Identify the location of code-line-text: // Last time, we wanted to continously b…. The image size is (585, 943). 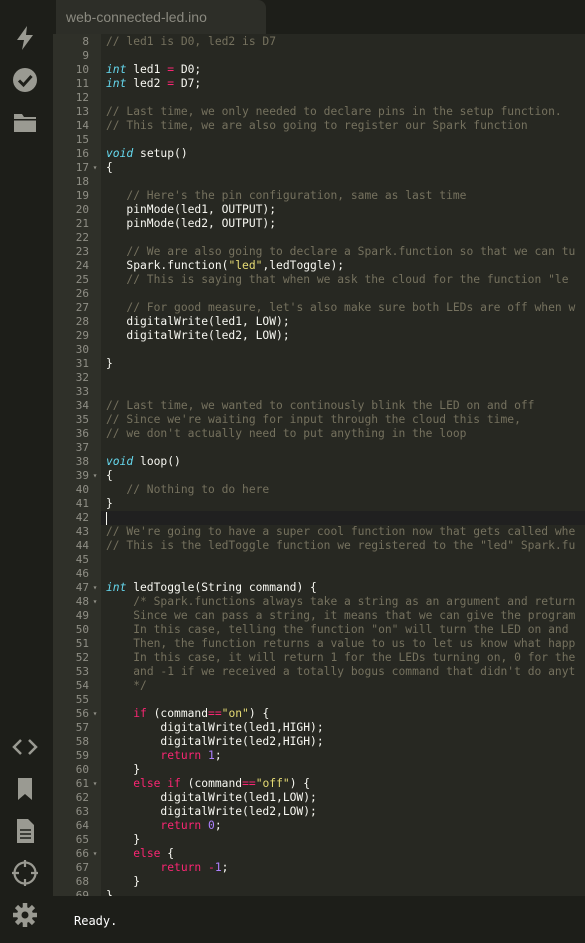
(320, 405).